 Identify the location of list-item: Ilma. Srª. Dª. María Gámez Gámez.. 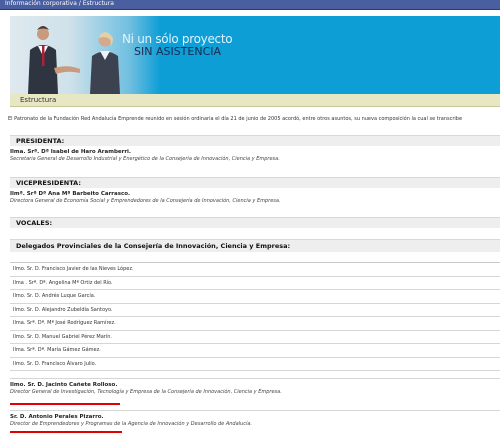
(255, 351).